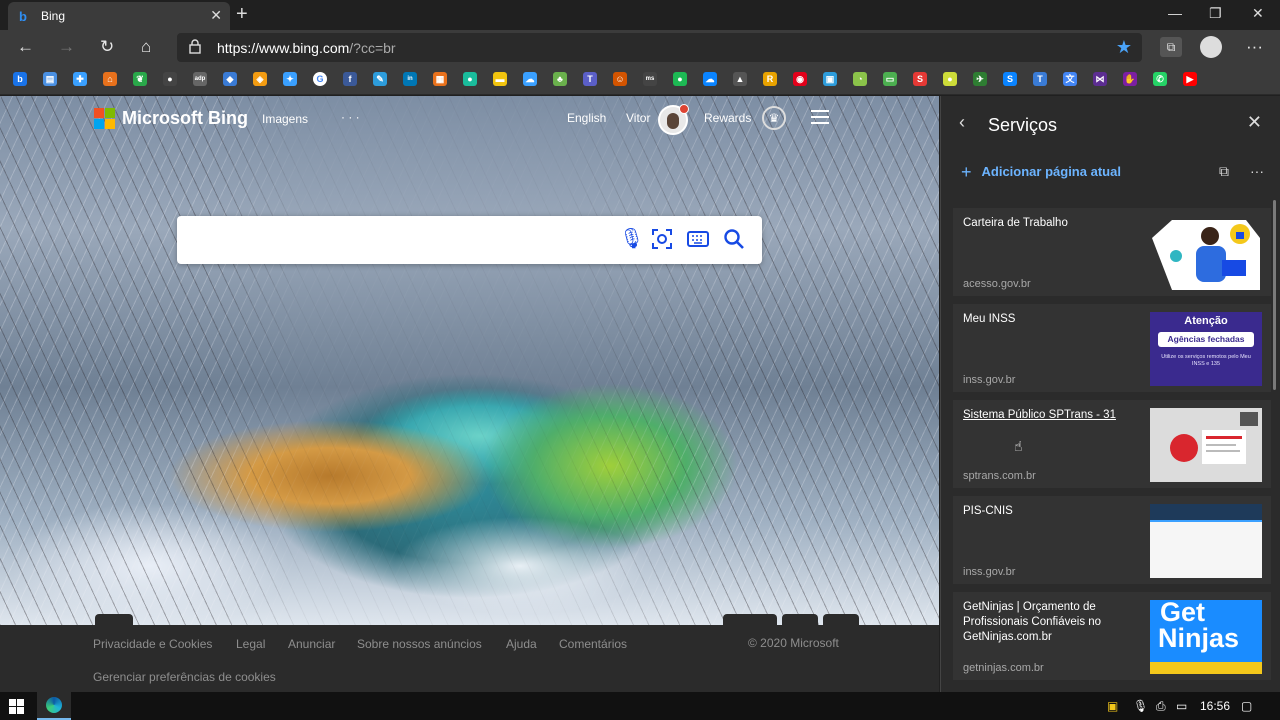 Image resolution: width=1280 pixels, height=720 pixels. Describe the element at coordinates (620, 79) in the screenshot. I see `favorite-person-icon: ☺` at that location.